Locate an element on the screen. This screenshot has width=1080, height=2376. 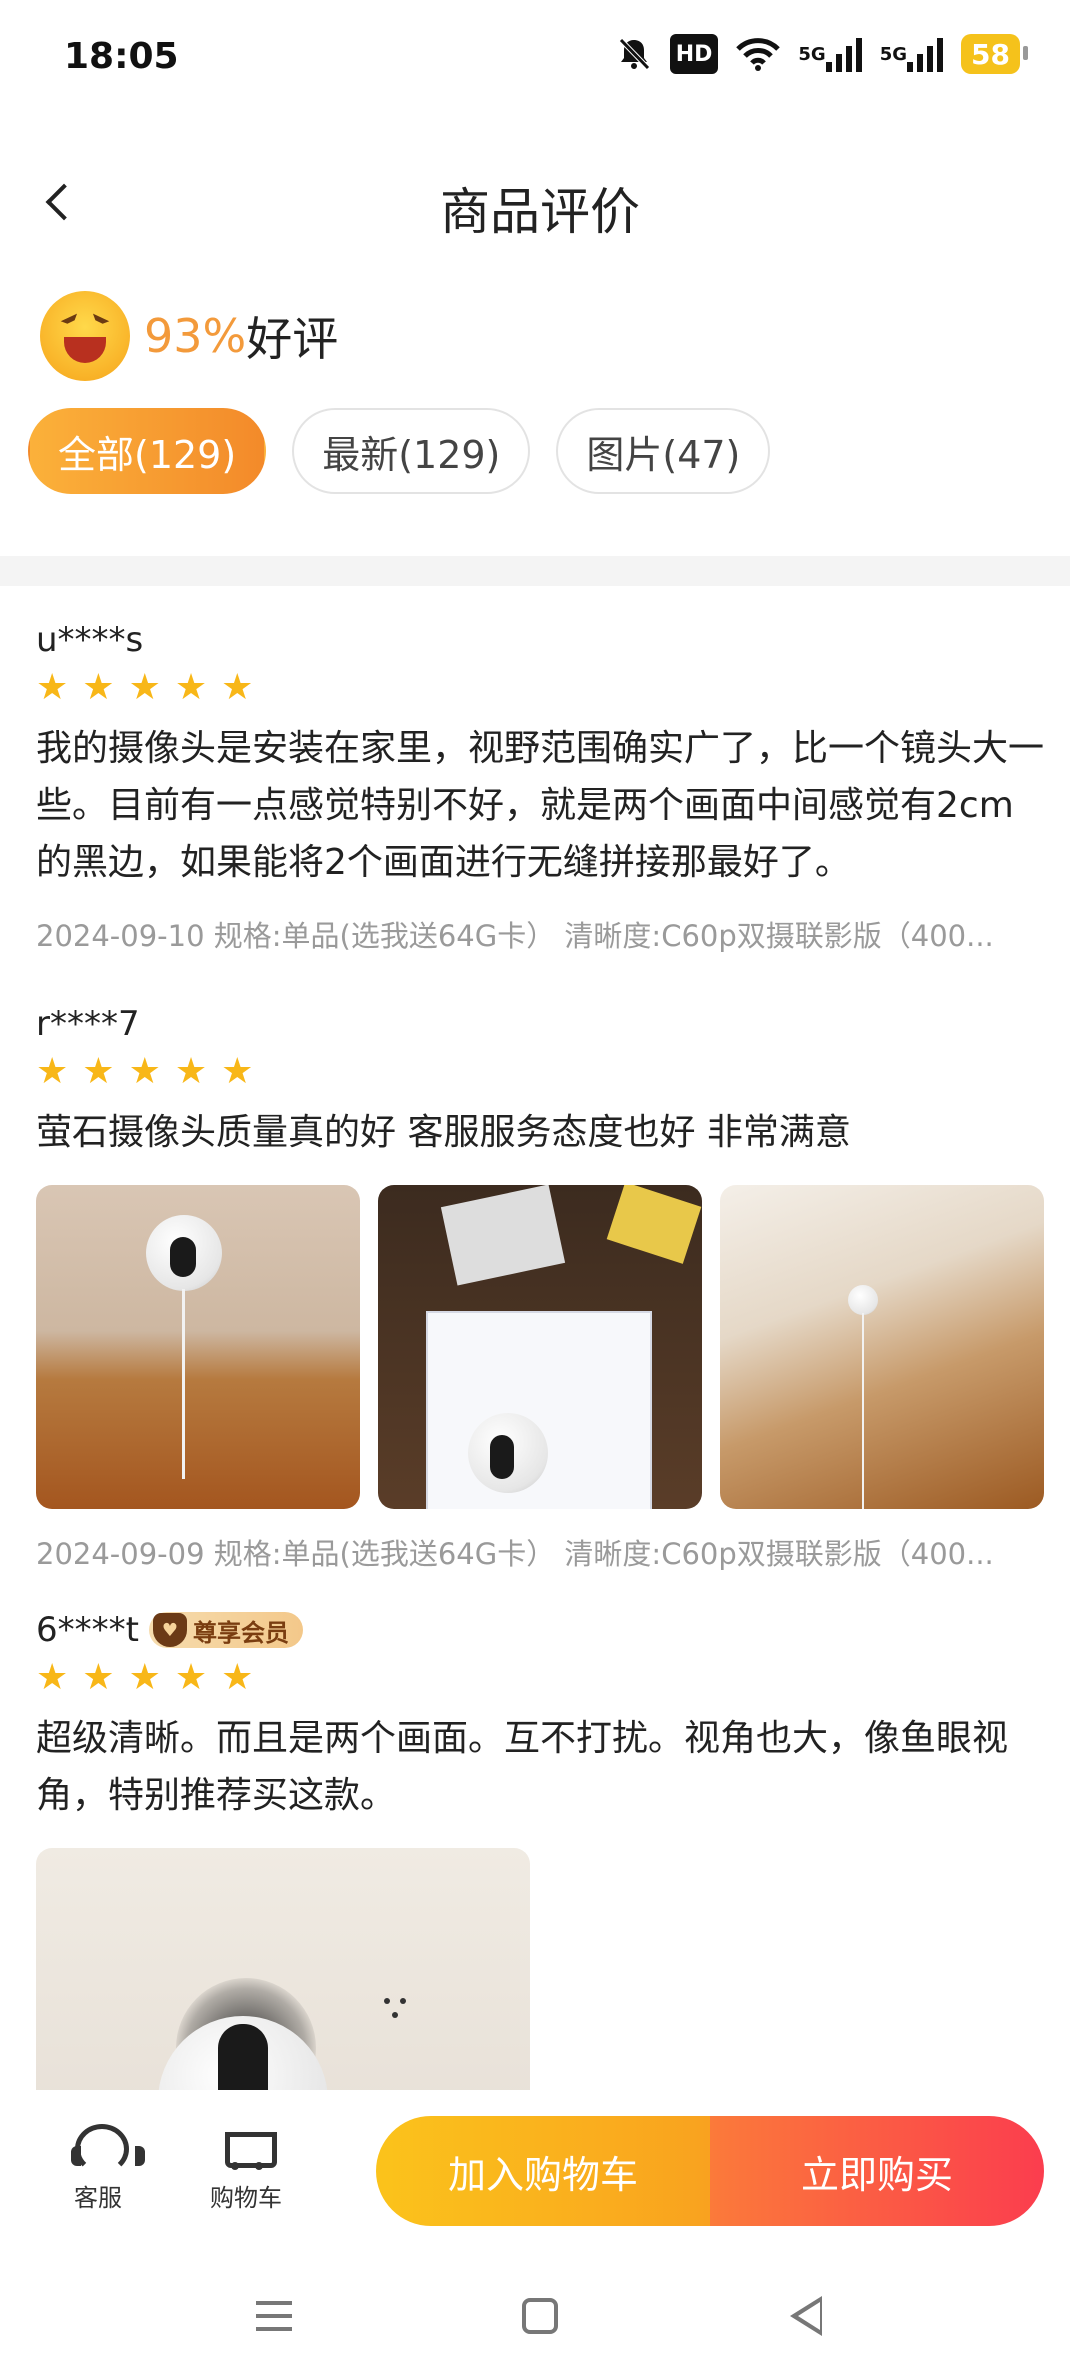
reviewer-name: r****7 is located at coordinates (88, 1024).